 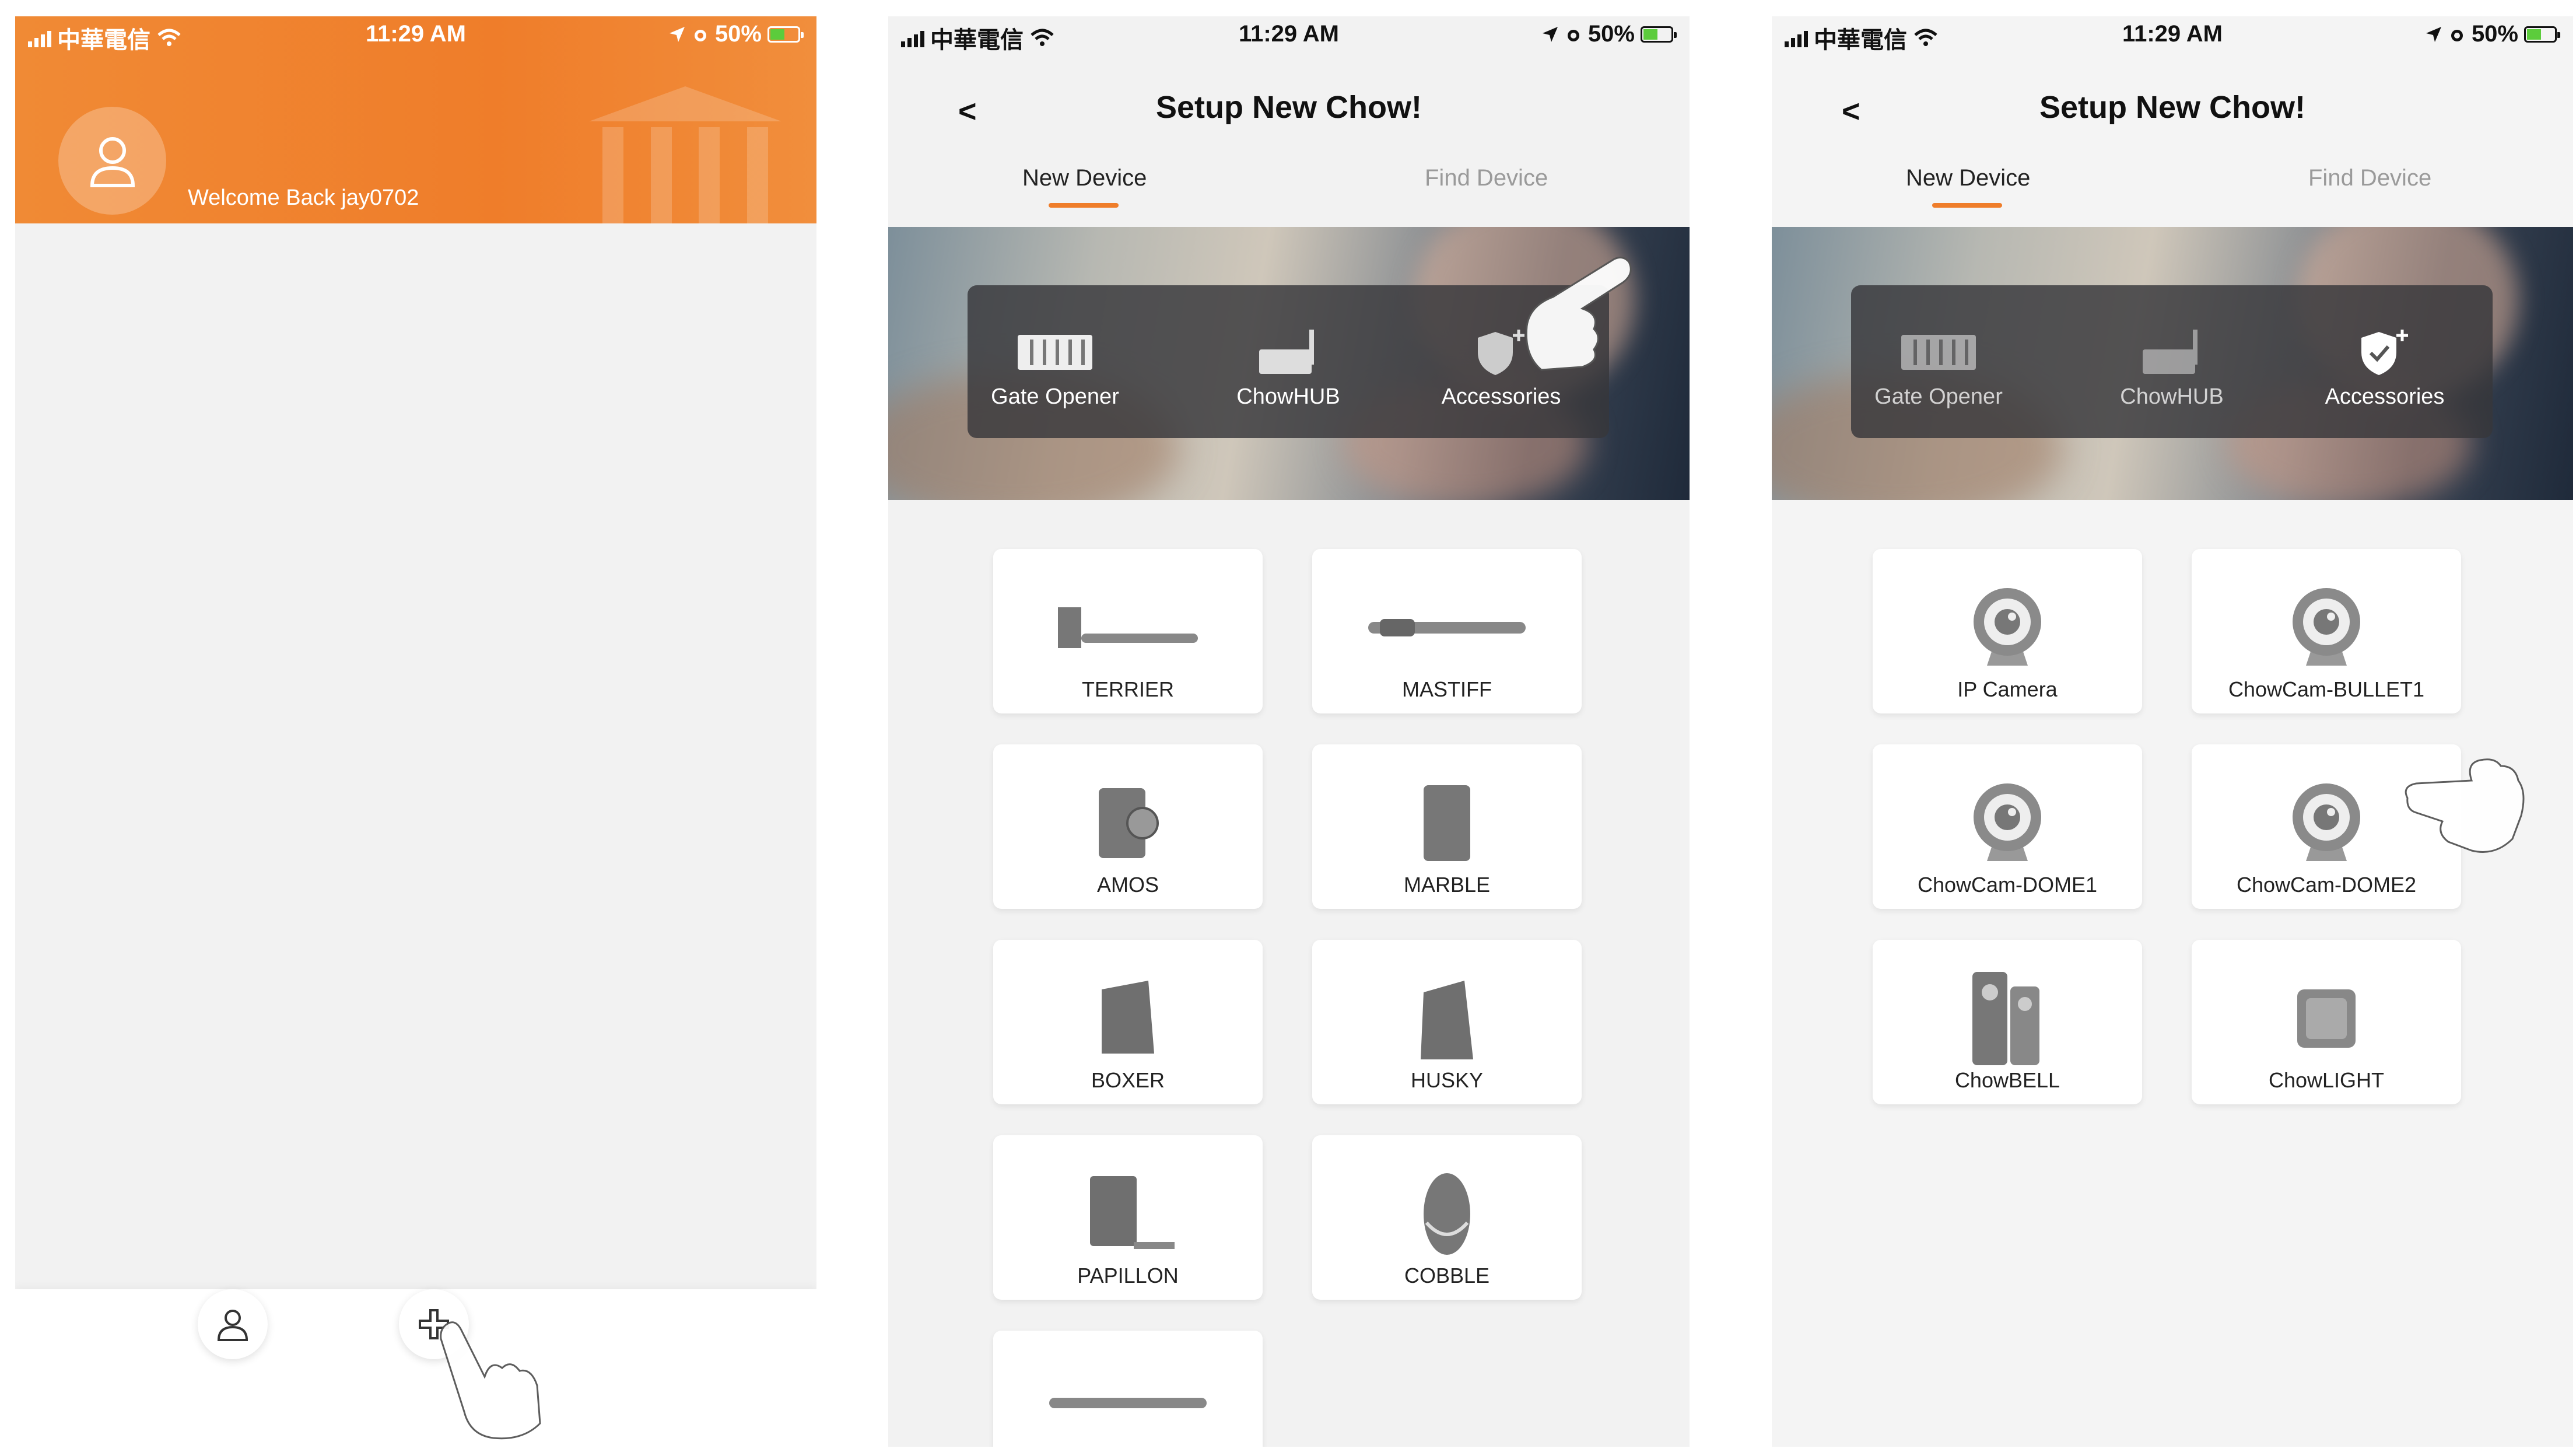 I want to click on device-card-chowbell: ChowBELL, so click(x=2007, y=1022).